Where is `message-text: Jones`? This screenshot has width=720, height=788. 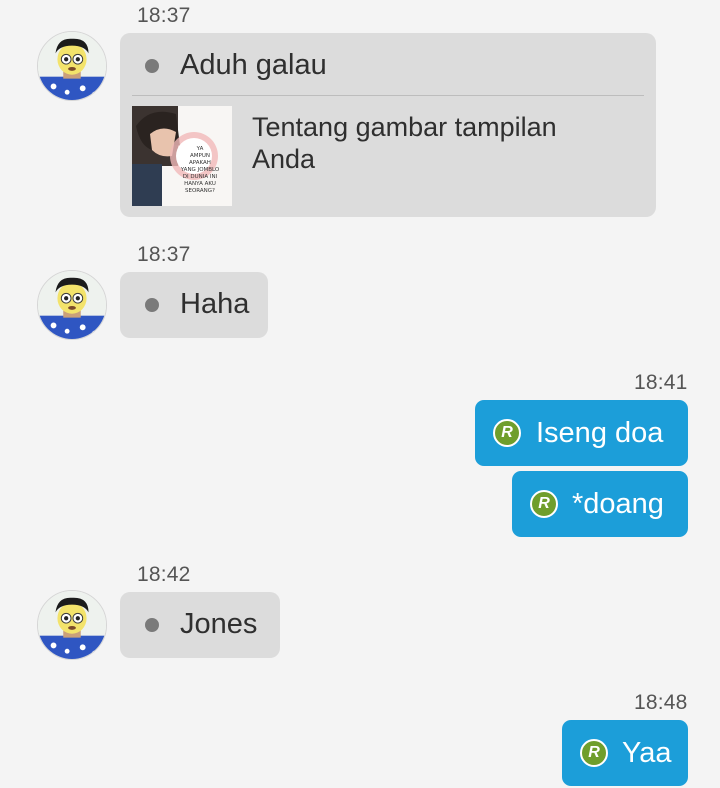 message-text: Jones is located at coordinates (219, 624).